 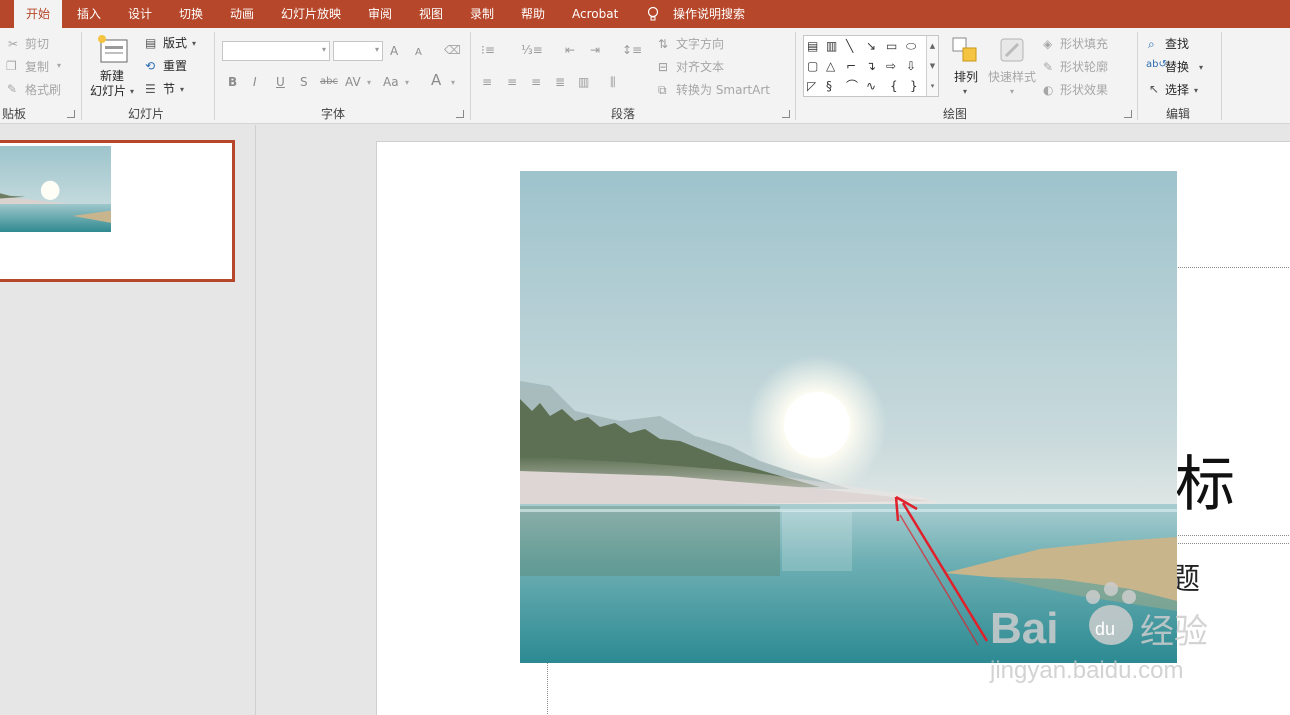 I want to click on arrange-button: 排列, so click(x=966, y=77).